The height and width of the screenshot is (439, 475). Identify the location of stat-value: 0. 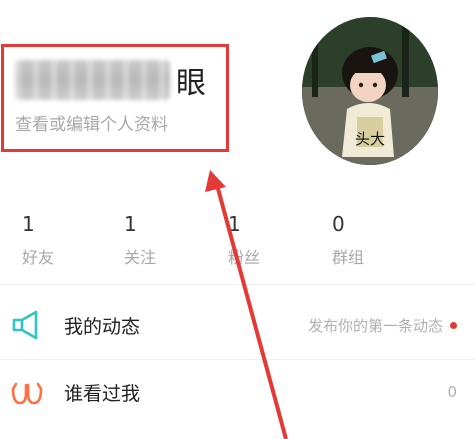
(338, 224).